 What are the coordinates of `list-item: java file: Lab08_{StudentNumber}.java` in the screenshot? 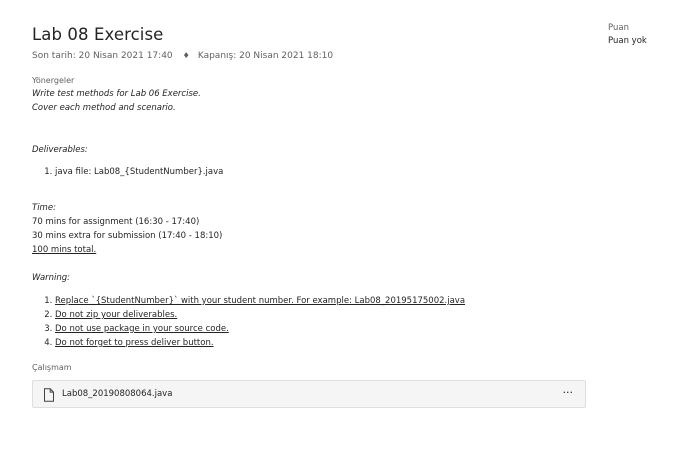 It's located at (320, 172).